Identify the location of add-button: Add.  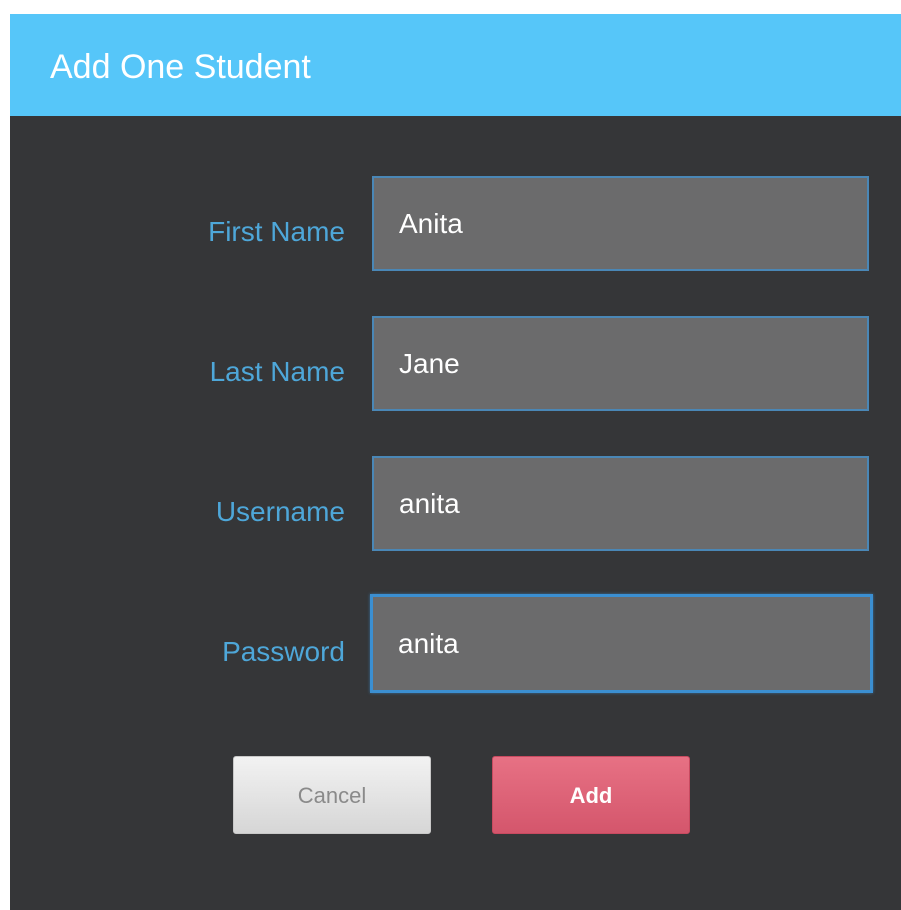
(591, 795).